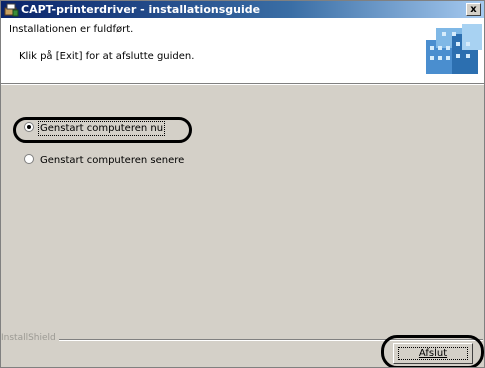  I want to click on window-title: CAPT-printerdriver - installationsguide, so click(141, 9).